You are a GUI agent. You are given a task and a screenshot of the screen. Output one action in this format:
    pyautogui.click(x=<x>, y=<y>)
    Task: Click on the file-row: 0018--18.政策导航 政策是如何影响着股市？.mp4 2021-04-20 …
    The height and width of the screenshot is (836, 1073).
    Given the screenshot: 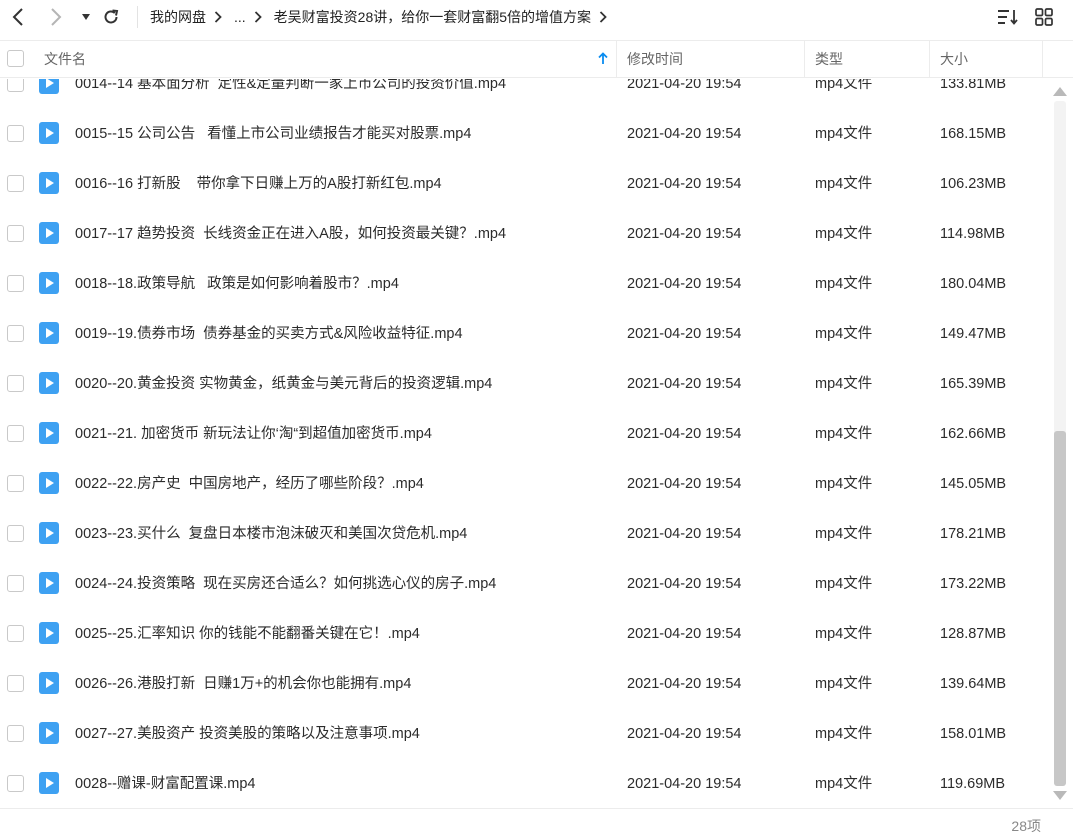 What is the action you would take?
    pyautogui.click(x=522, y=284)
    